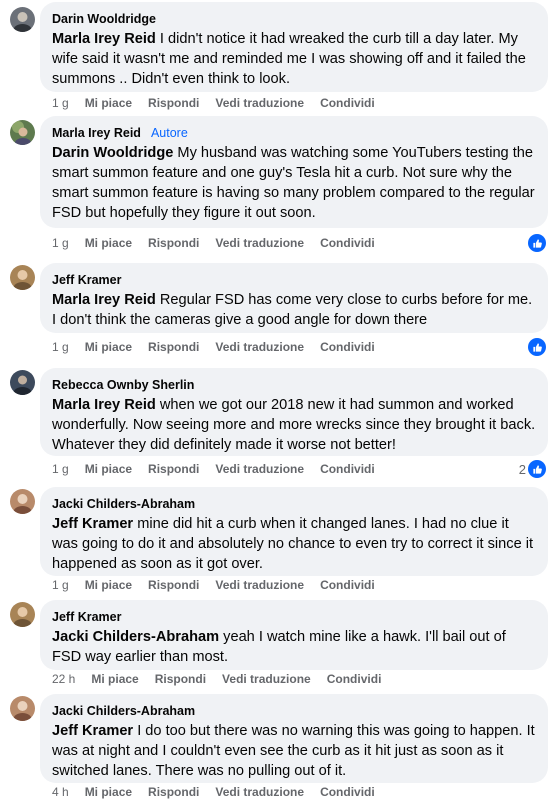 The height and width of the screenshot is (804, 560). What do you see at coordinates (104, 19) in the screenshot?
I see `comment-author: Darin Wooldridge` at bounding box center [104, 19].